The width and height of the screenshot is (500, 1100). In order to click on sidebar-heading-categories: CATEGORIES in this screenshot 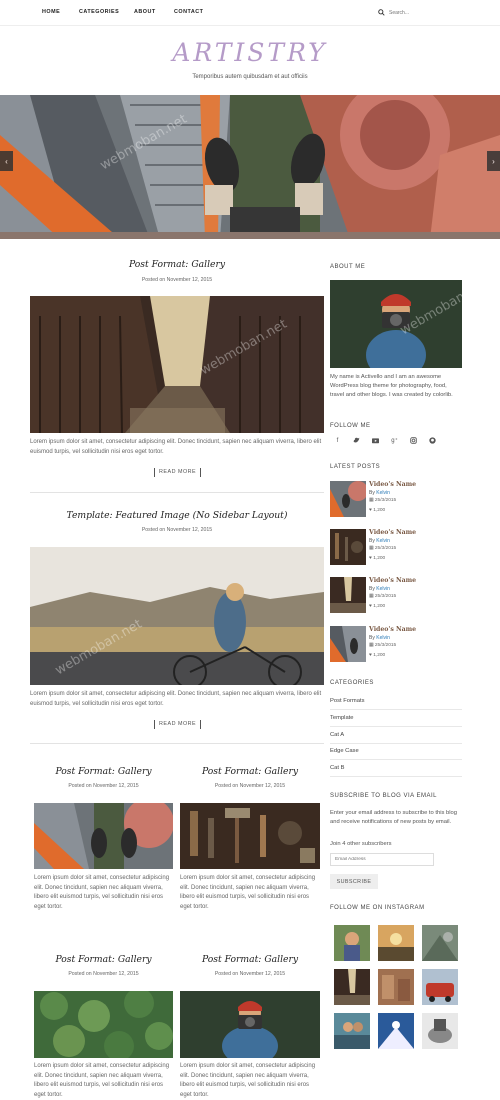, I will do `click(352, 683)`.